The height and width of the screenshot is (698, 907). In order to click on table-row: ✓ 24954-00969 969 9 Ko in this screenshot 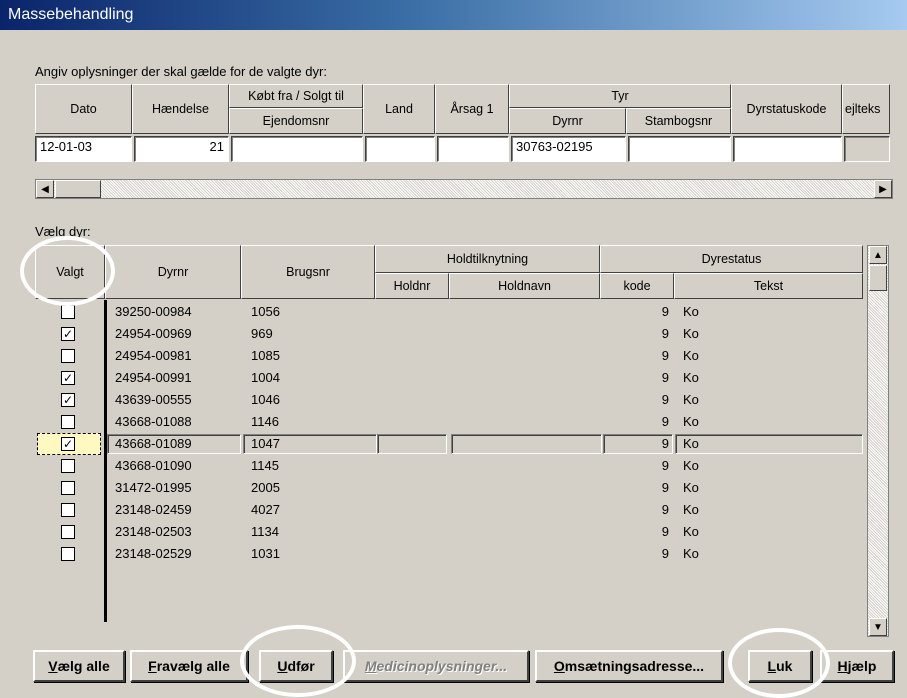, I will do `click(449, 334)`.